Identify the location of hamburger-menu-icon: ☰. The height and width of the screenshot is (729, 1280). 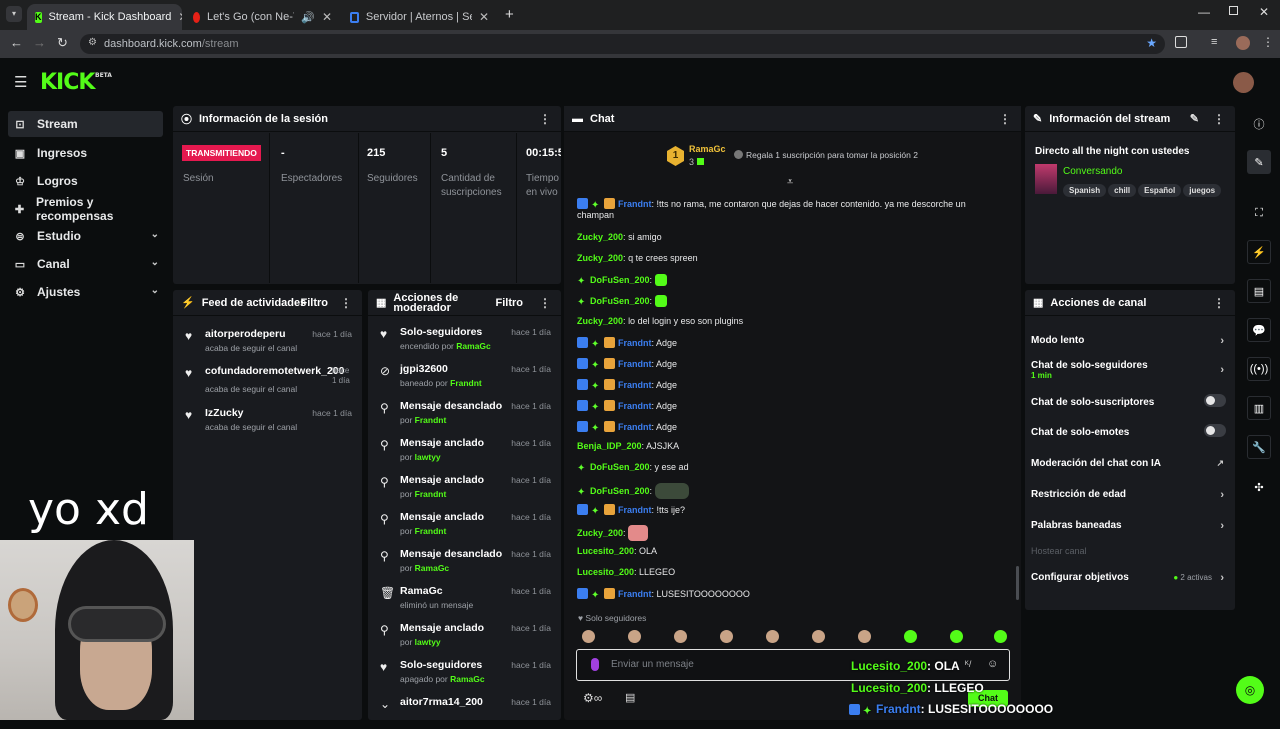
(20, 82).